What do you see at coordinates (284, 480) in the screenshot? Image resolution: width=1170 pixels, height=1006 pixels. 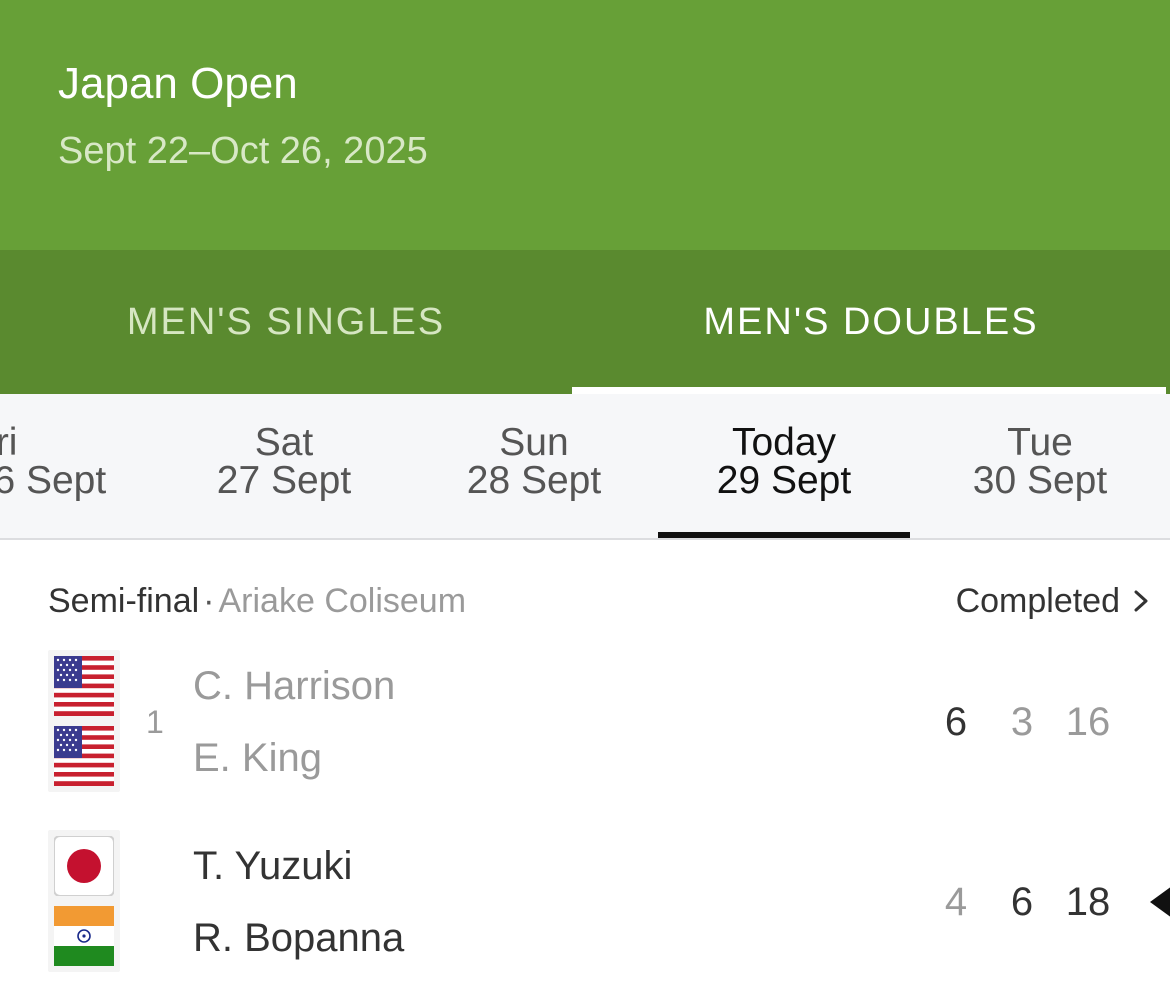 I see `day-date: 27 Sept` at bounding box center [284, 480].